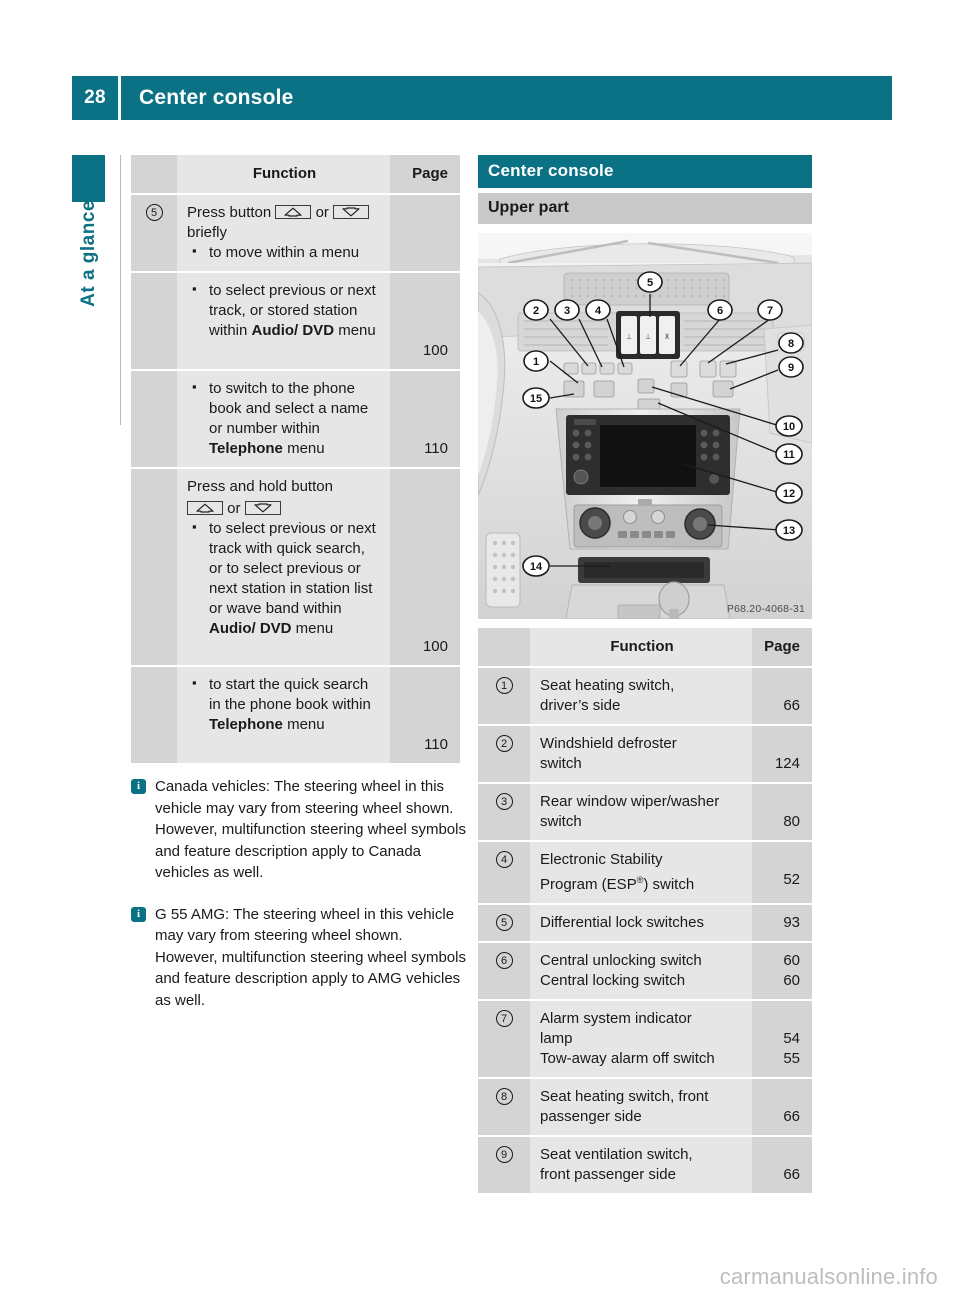  What do you see at coordinates (95, 97) in the screenshot?
I see `page-number: 28` at bounding box center [95, 97].